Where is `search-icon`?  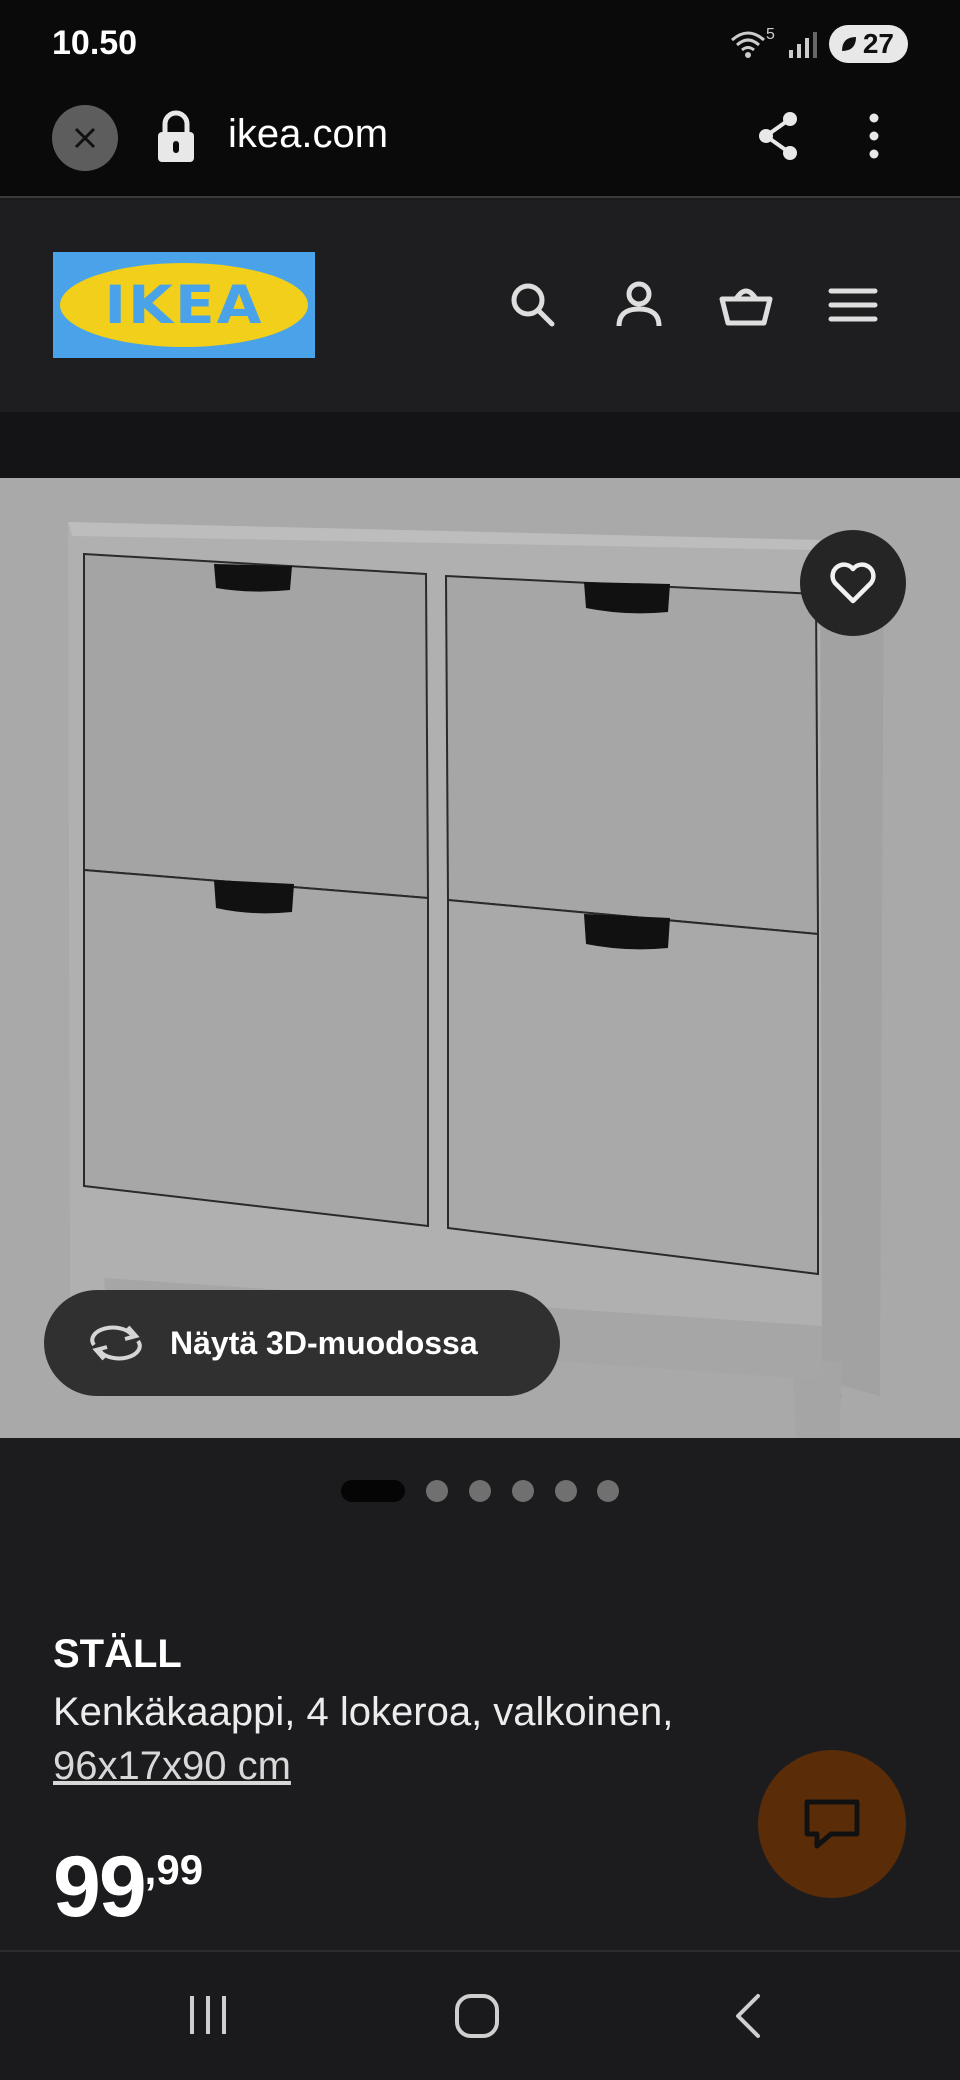
search-icon is located at coordinates (533, 305).